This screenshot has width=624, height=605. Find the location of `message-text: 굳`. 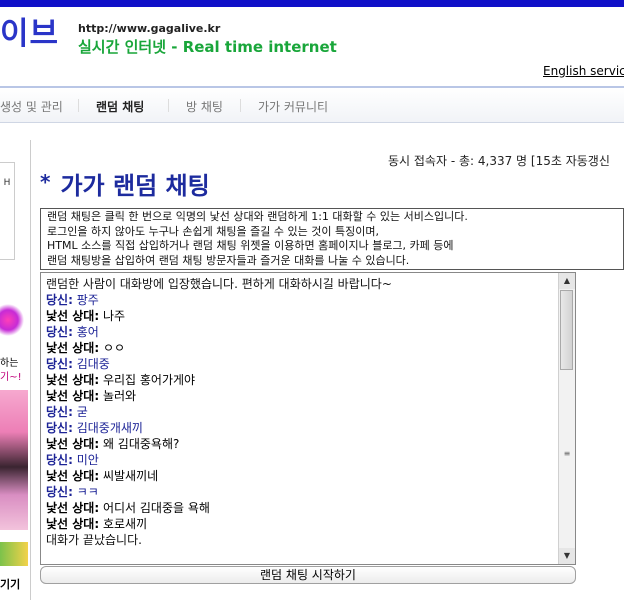

message-text: 굳 is located at coordinates (80, 412).